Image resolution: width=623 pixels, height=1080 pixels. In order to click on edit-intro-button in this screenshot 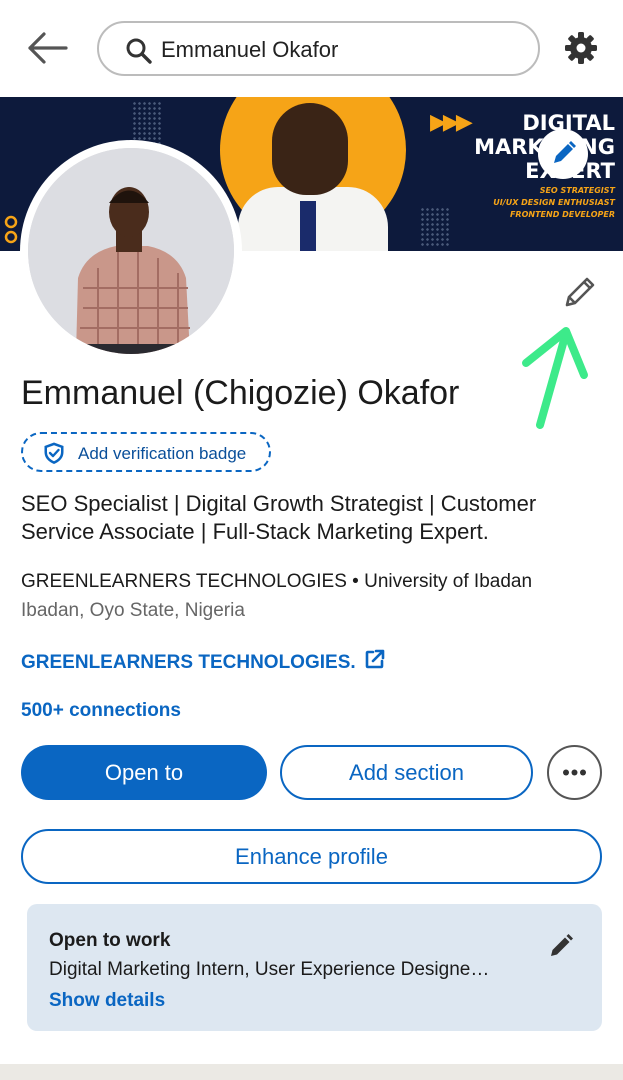, I will do `click(580, 292)`.